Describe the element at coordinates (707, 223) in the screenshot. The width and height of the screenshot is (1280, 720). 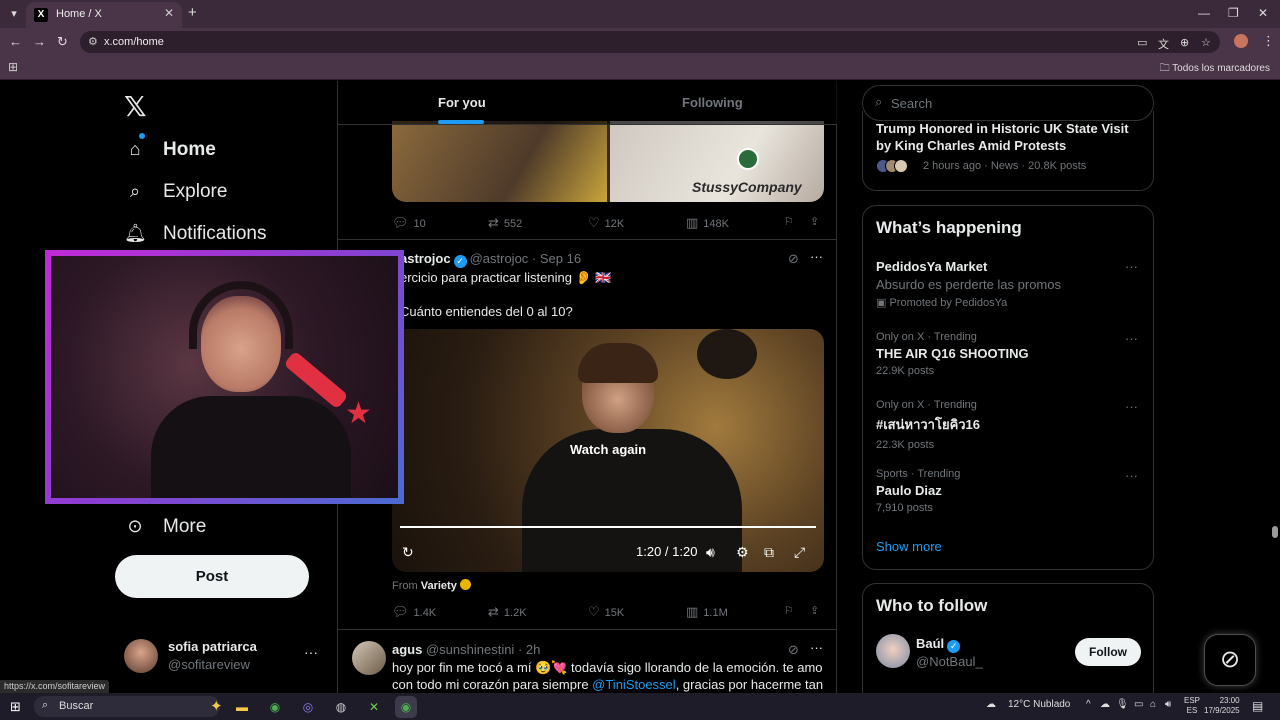
I see `views-button: ▥ 148K` at that location.